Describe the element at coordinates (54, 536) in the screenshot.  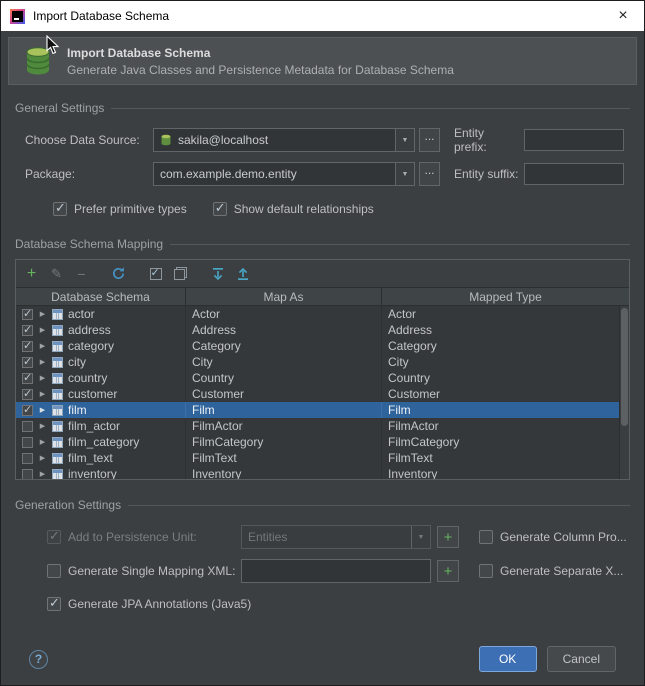
I see `add-to-persistence-checkbox` at that location.